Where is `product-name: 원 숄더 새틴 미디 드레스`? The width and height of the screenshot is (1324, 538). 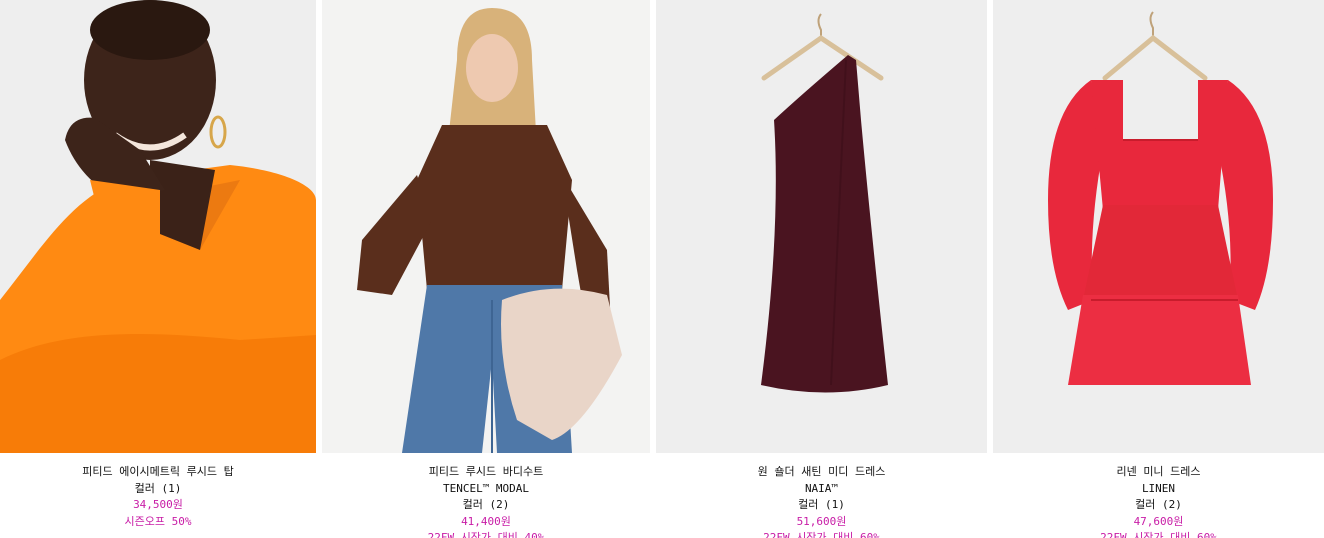 product-name: 원 숄더 새틴 미디 드레스 is located at coordinates (821, 472).